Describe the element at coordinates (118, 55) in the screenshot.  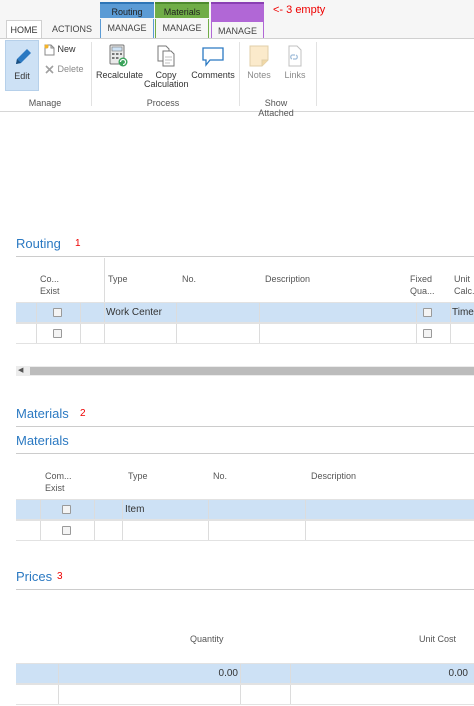
I see `calculator-icon` at that location.